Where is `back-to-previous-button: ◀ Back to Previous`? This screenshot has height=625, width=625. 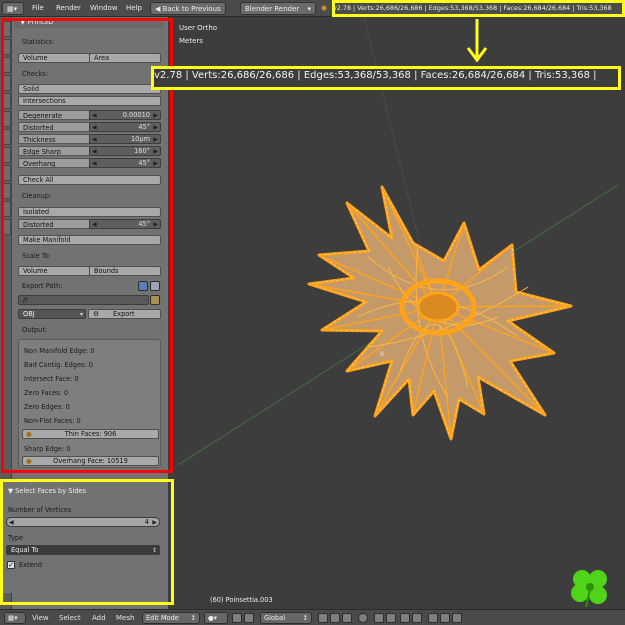
back-to-previous-button: ◀ Back to Previous is located at coordinates (188, 8).